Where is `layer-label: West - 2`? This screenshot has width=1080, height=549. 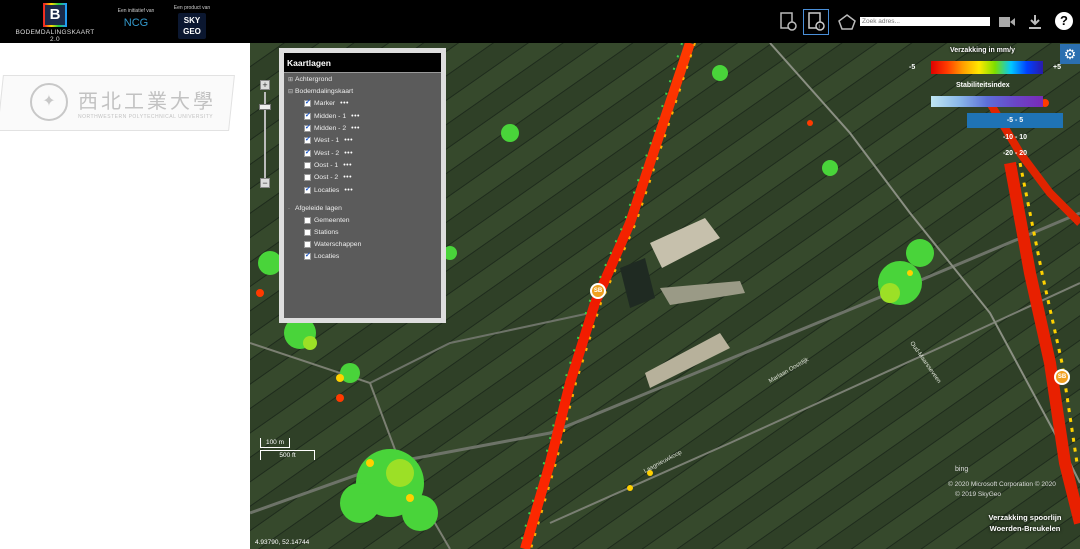 layer-label: West - 2 is located at coordinates (327, 153).